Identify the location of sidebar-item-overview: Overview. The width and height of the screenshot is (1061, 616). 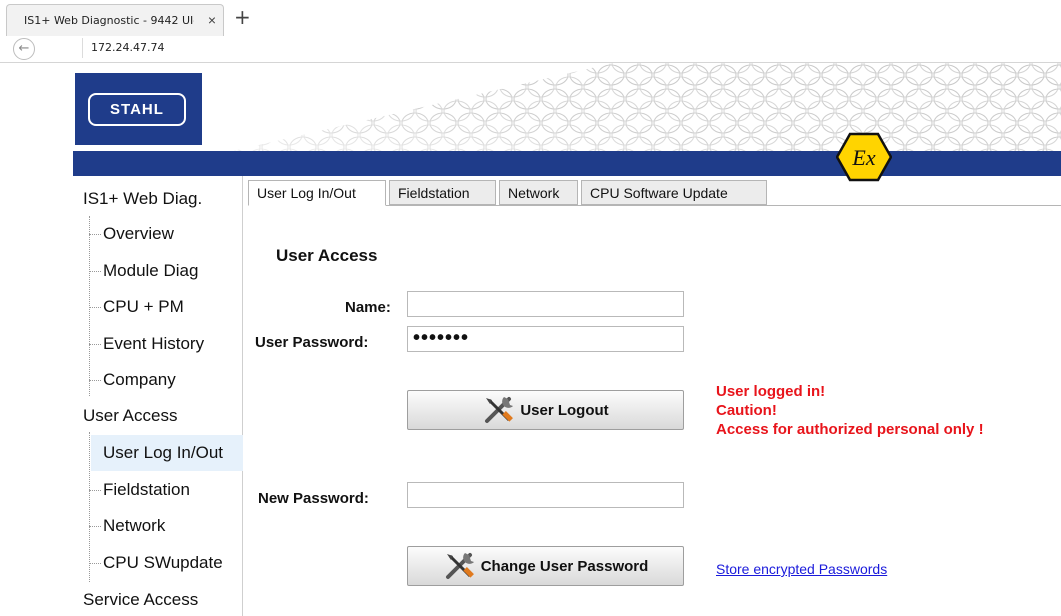
(131, 234).